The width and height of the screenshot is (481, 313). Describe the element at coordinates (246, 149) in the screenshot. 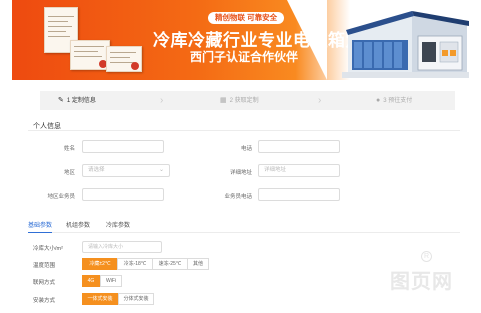

I see `phone-label: 电话` at that location.